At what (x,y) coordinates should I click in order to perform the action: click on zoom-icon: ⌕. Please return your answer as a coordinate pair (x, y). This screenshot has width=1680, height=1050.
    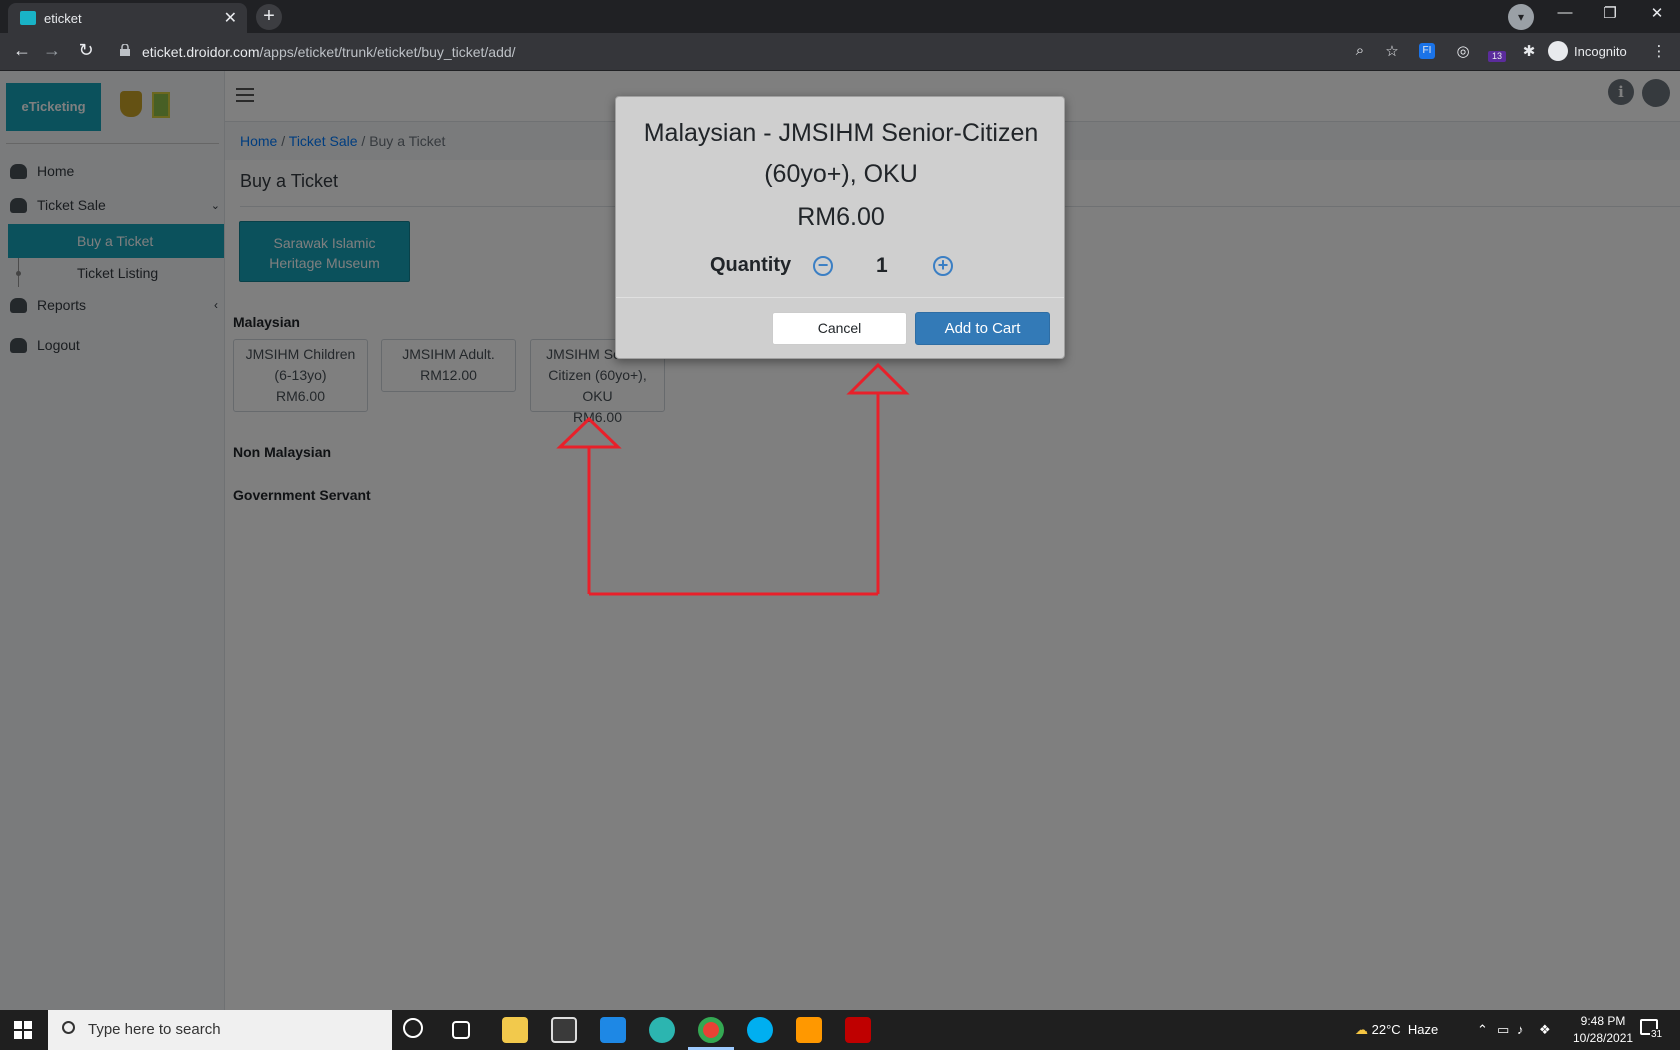
    Looking at the image, I should click on (1360, 50).